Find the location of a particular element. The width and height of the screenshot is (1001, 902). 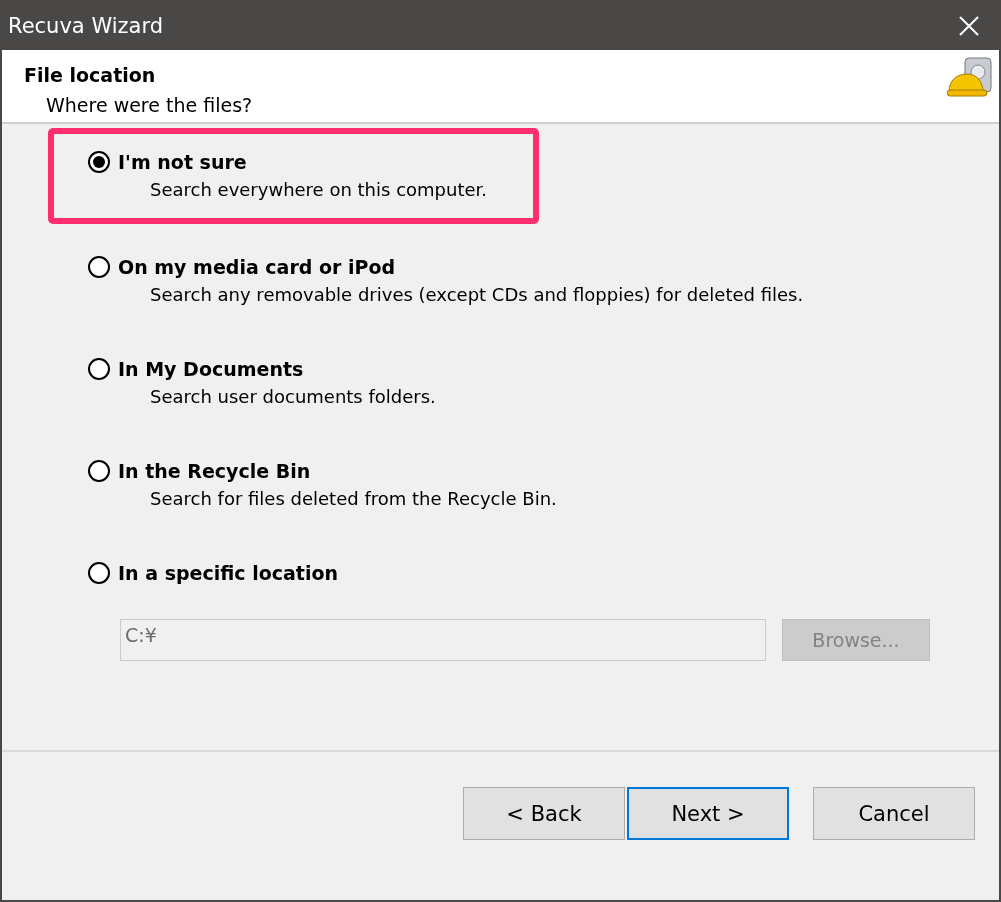

page-title: File location is located at coordinates (90, 75).